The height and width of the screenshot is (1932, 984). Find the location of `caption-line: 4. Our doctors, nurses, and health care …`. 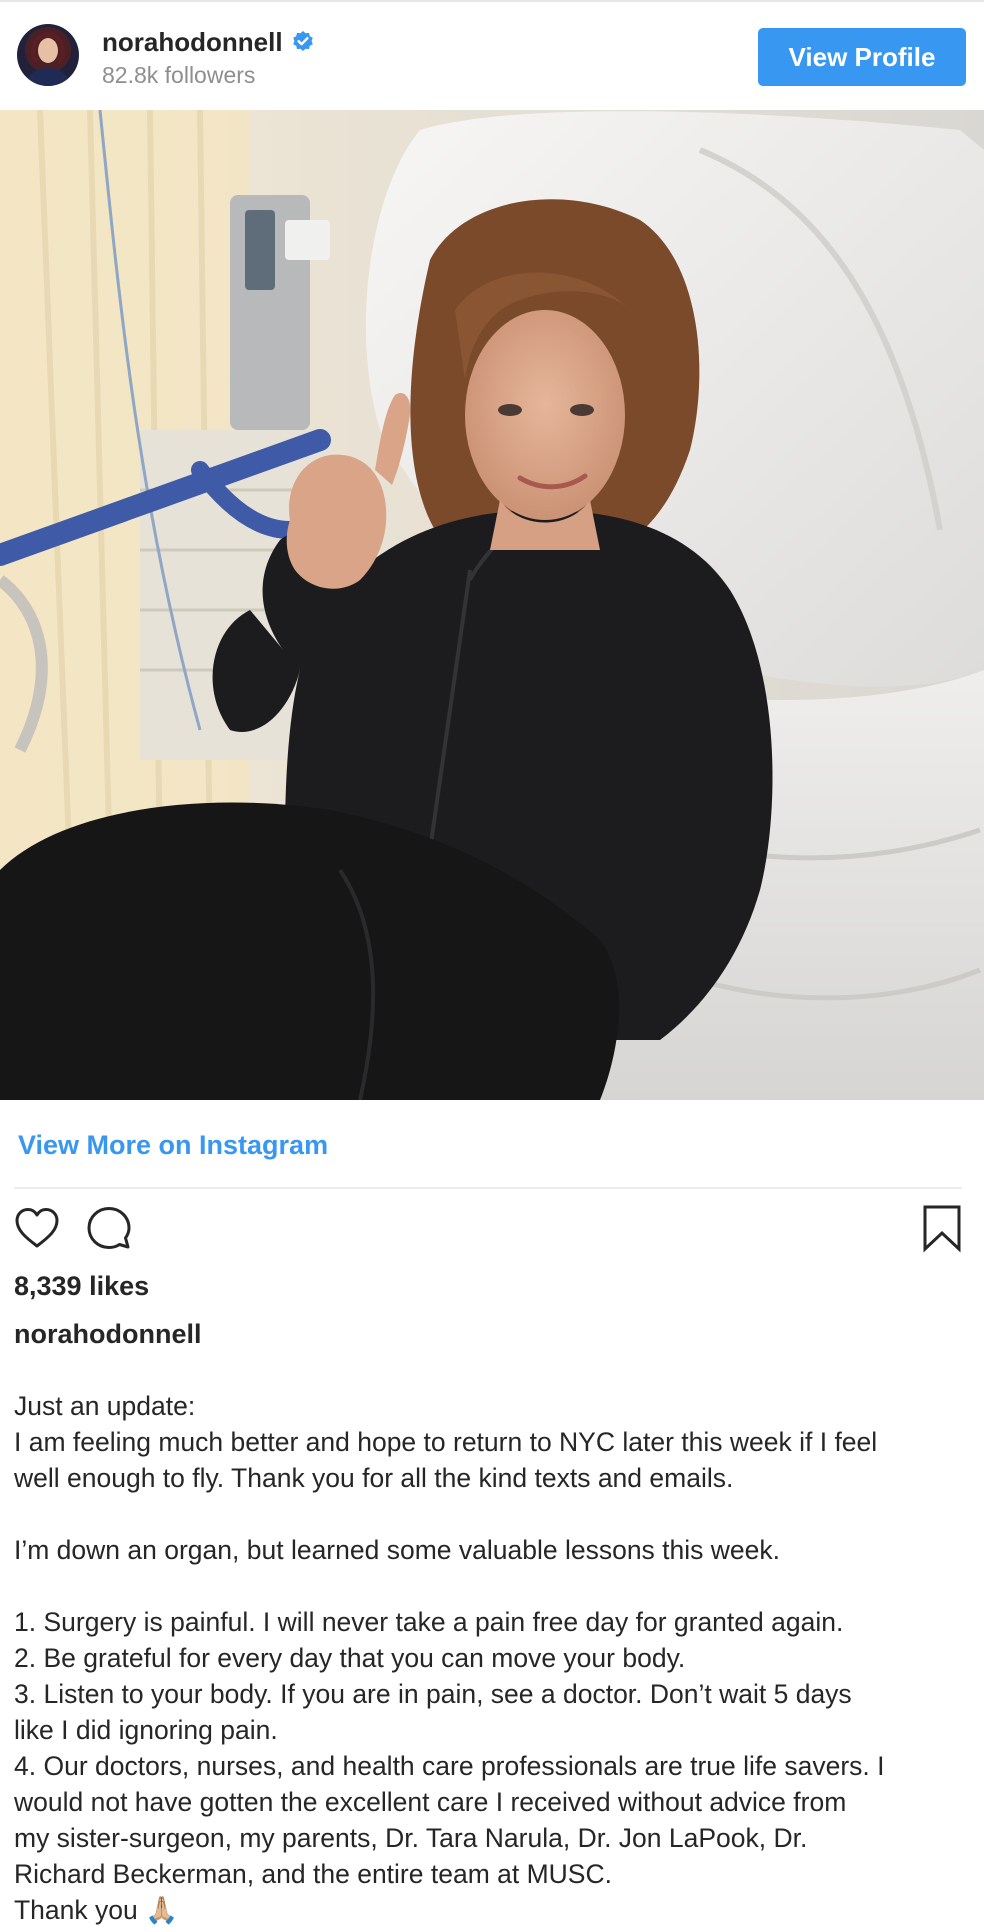

caption-line: 4. Our doctors, nurses, and health care … is located at coordinates (449, 1766).